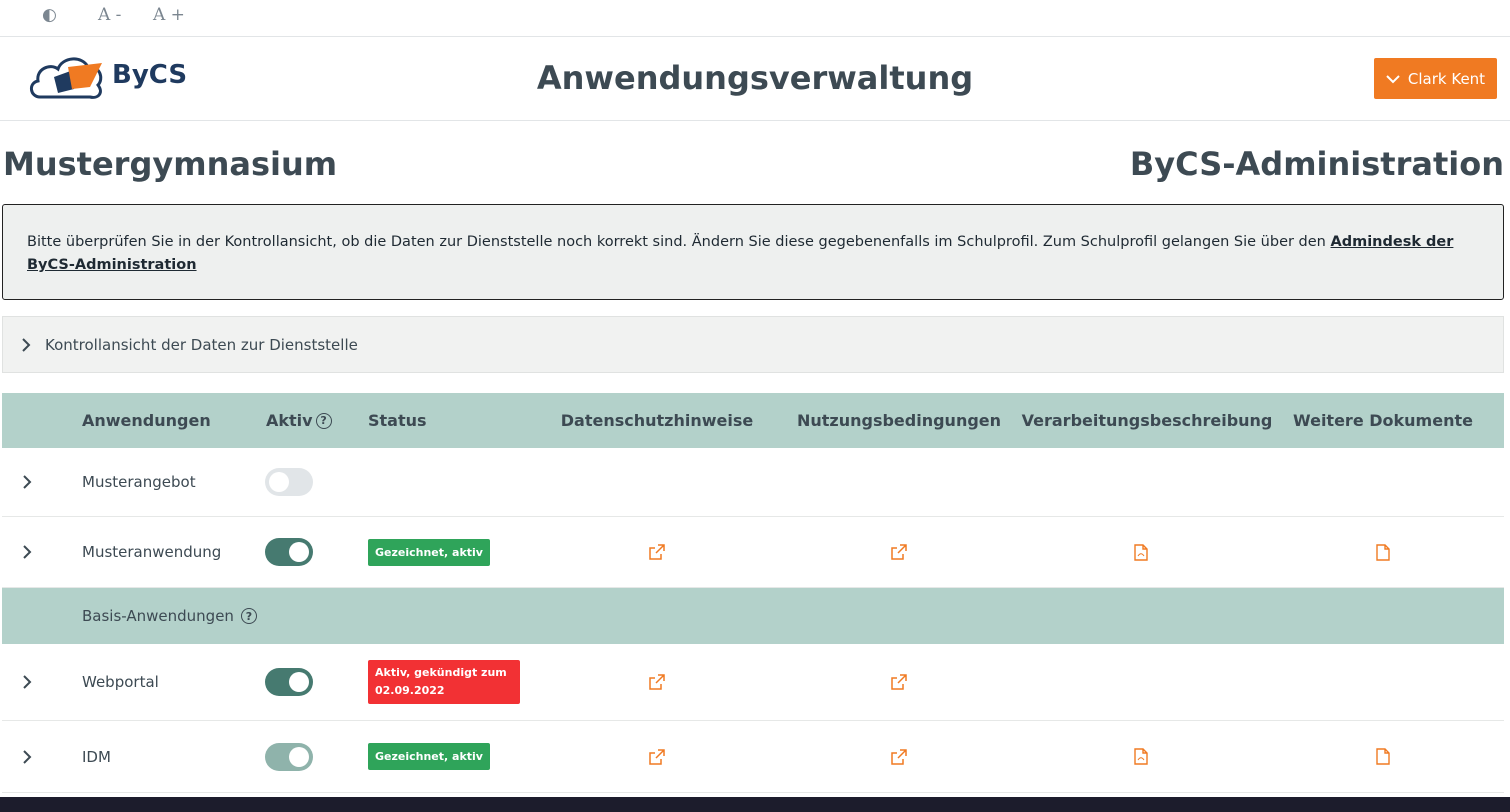 The width and height of the screenshot is (1510, 812). What do you see at coordinates (49, 15) in the screenshot?
I see `contrast-icon: ◐` at bounding box center [49, 15].